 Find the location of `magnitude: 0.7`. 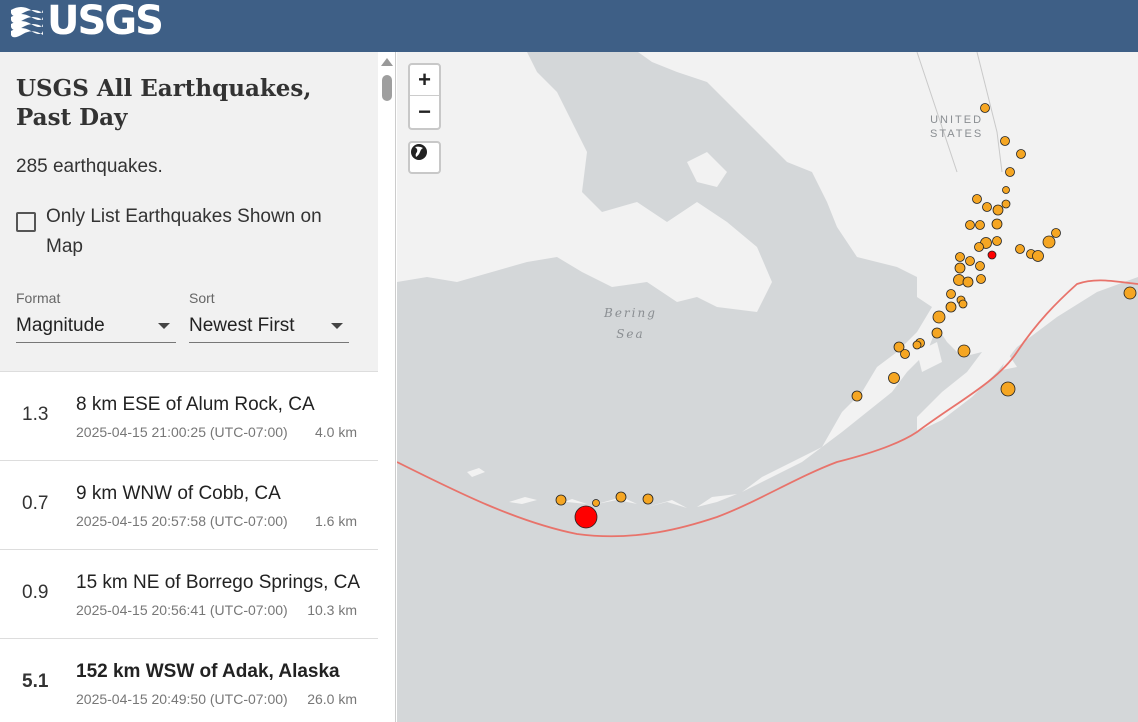

magnitude: 0.7 is located at coordinates (35, 503).